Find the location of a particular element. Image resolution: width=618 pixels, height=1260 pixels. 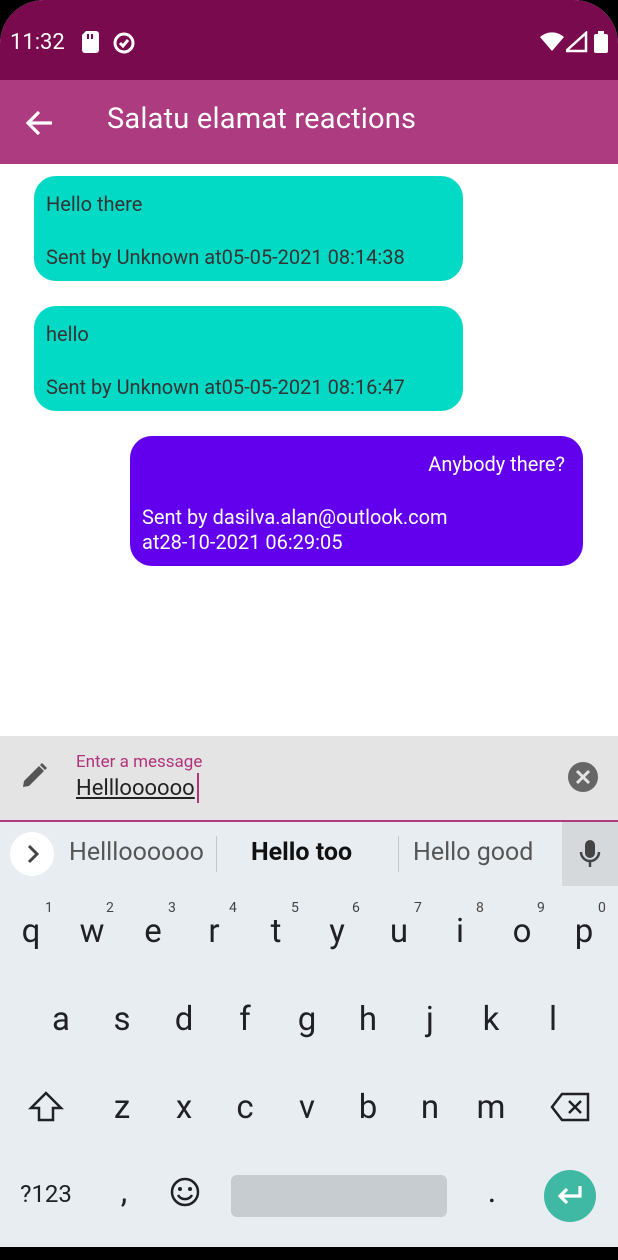

symbols-key: ?123 is located at coordinates (46, 1194).